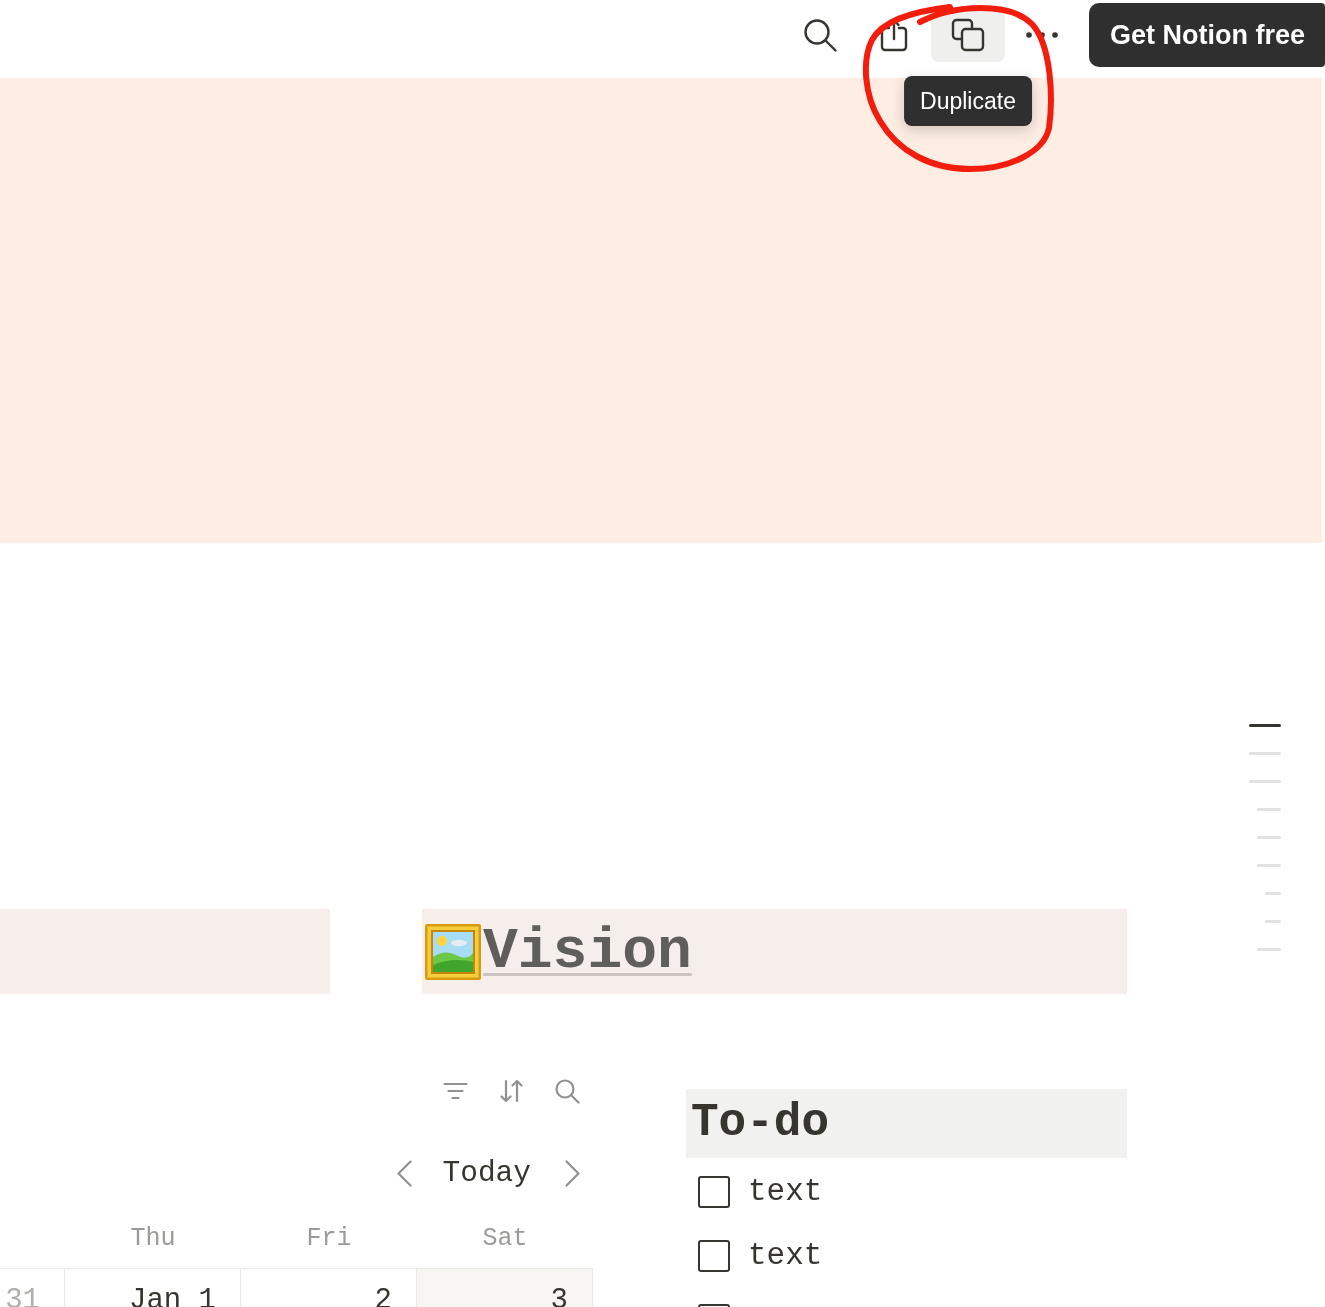 The width and height of the screenshot is (1325, 1307). Describe the element at coordinates (906, 1123) in the screenshot. I see `todo-heading: To-do` at that location.